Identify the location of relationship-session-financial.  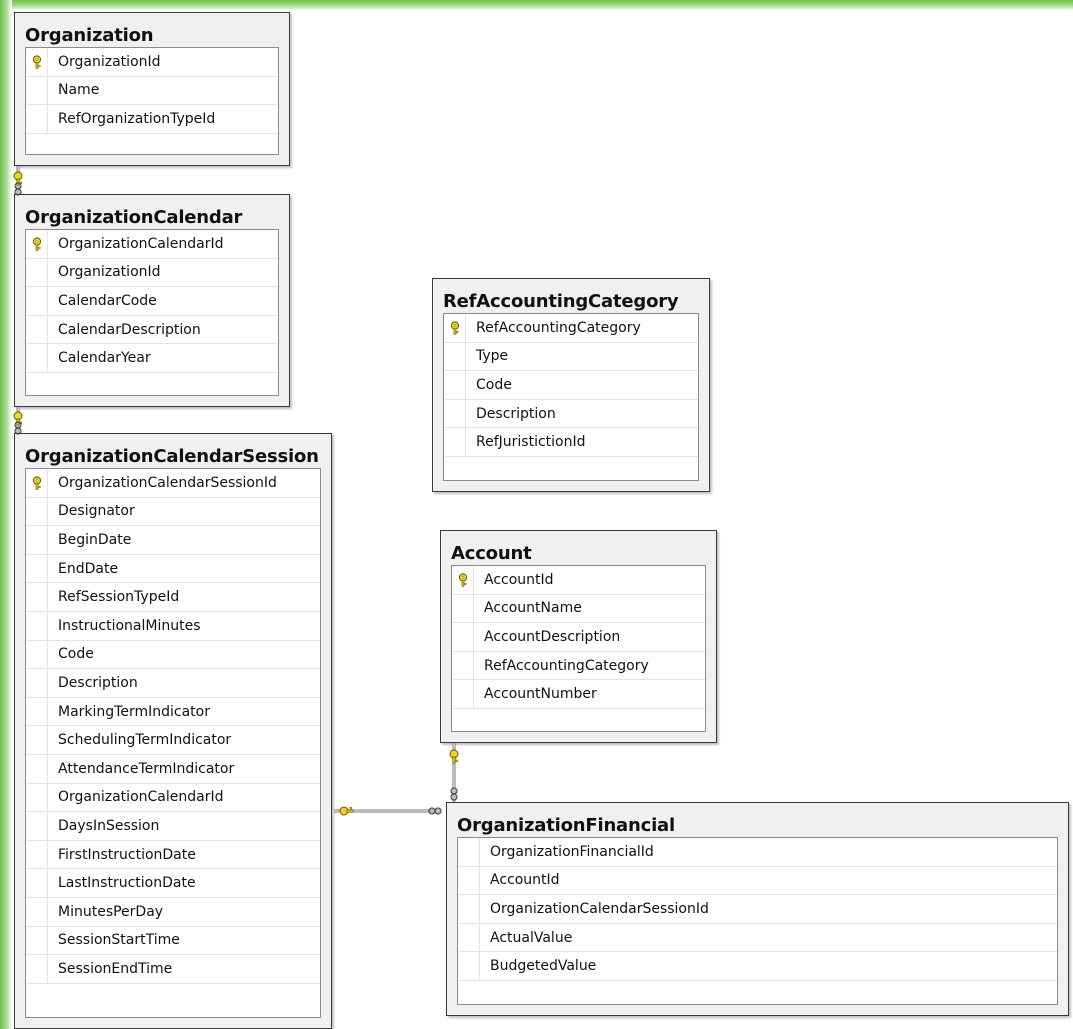
(388, 811).